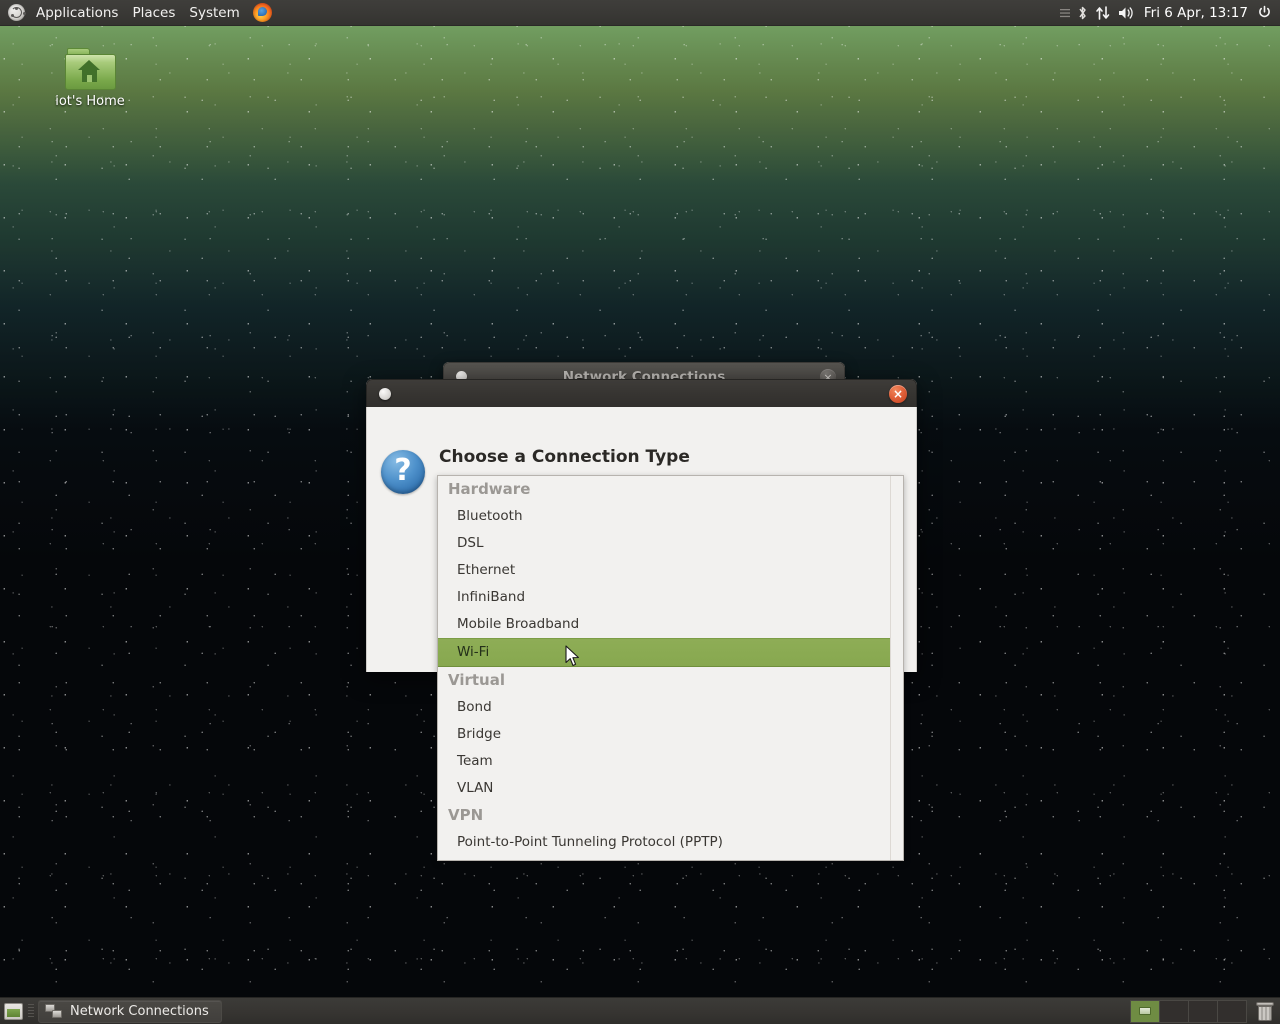  Describe the element at coordinates (640, 1010) in the screenshot. I see `bottom-panel: Network Connections` at that location.